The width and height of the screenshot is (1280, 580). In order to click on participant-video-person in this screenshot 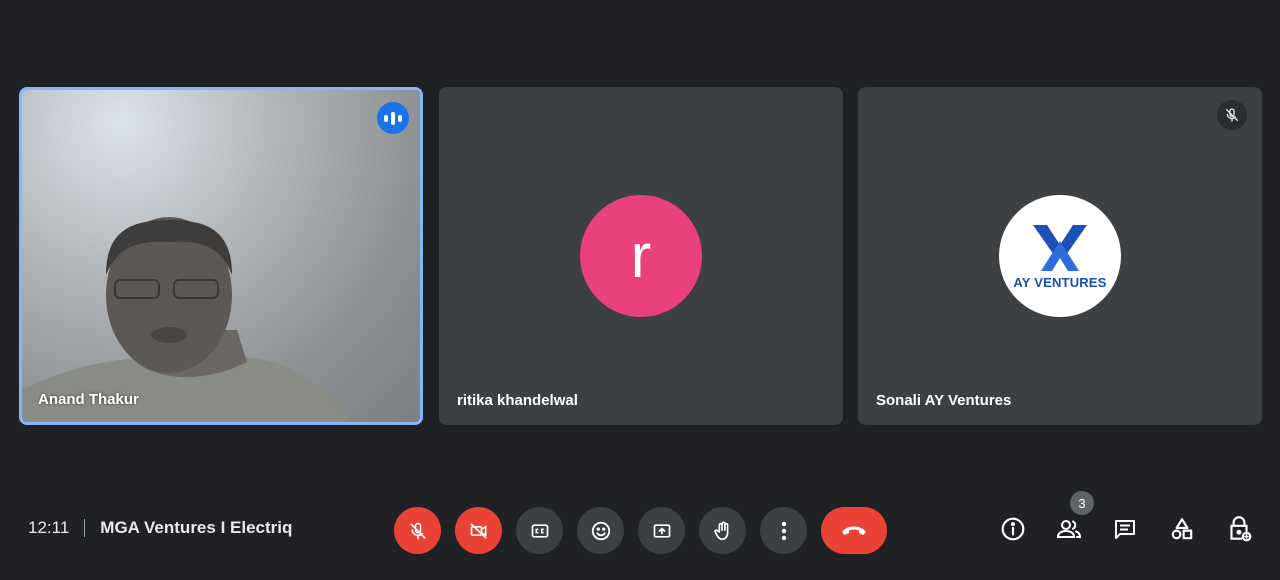, I will do `click(187, 319)`.